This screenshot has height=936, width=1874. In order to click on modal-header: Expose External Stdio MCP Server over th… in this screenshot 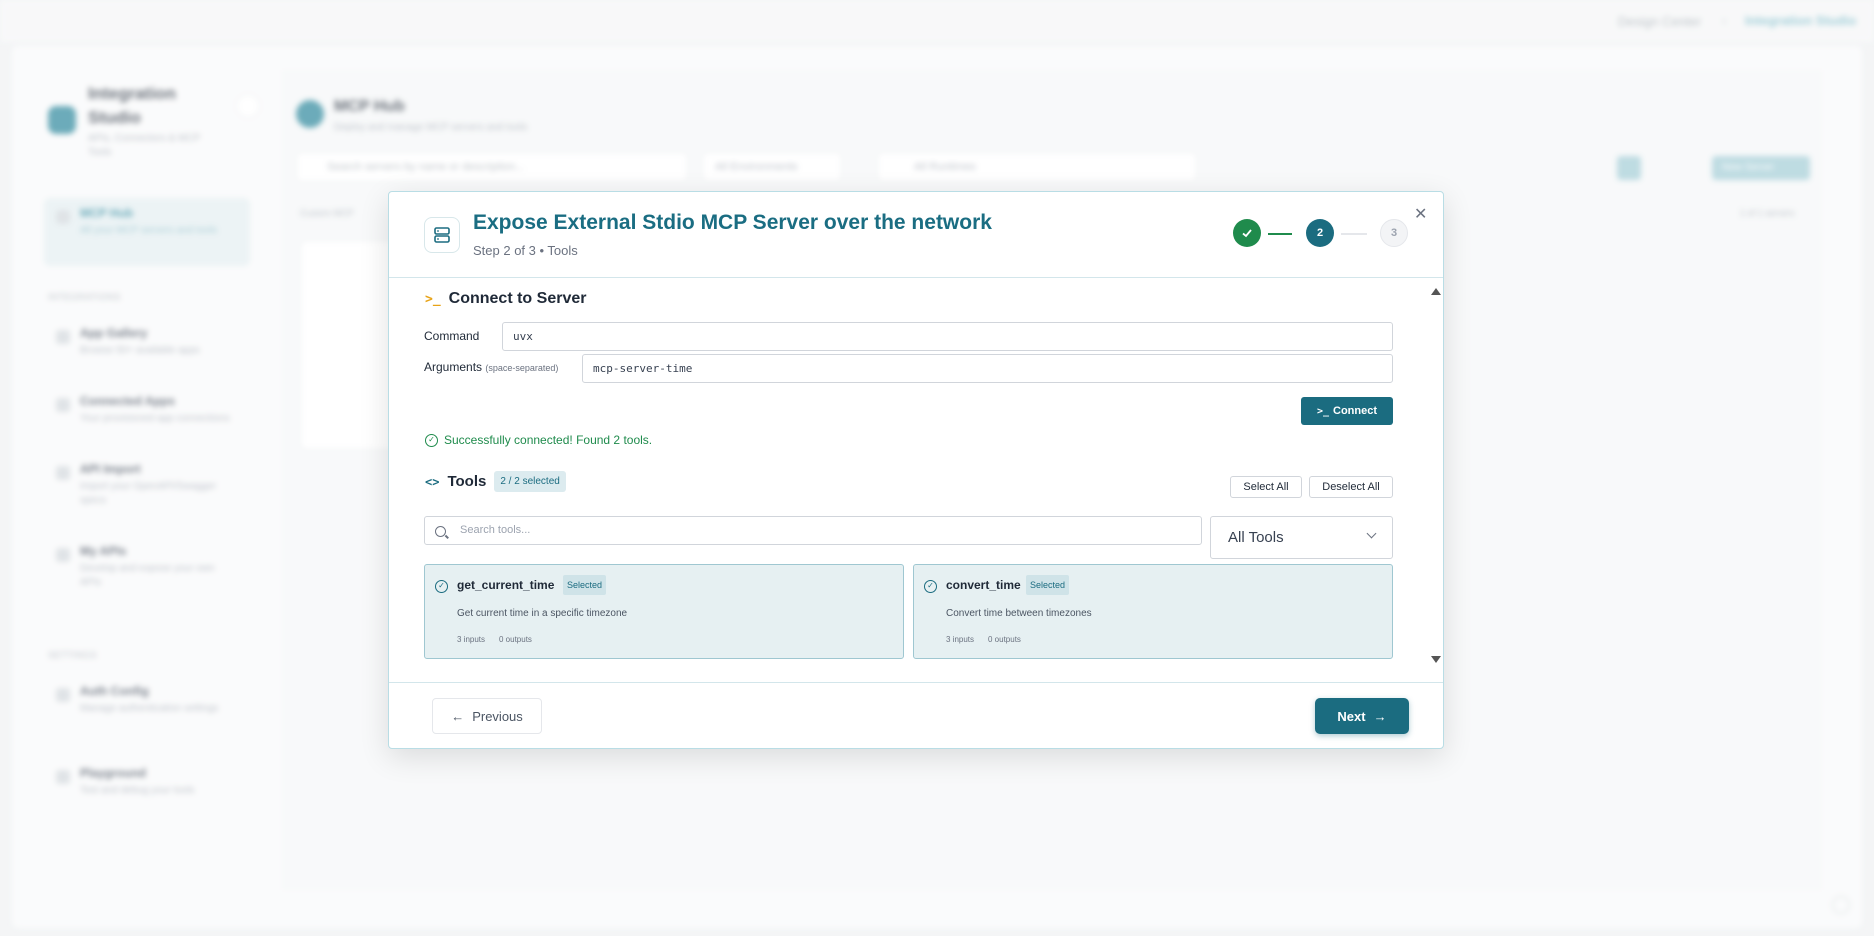, I will do `click(916, 235)`.